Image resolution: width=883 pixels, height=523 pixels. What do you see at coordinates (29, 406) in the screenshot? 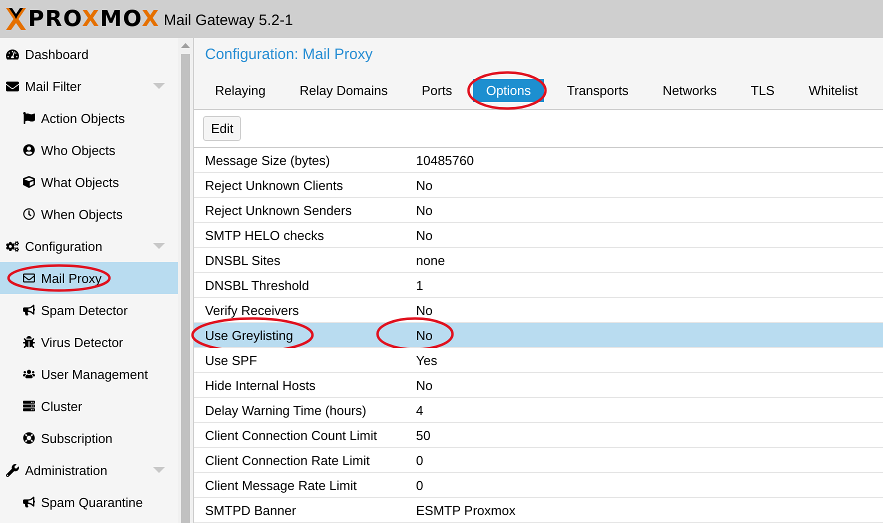
I see `server-icon` at bounding box center [29, 406].